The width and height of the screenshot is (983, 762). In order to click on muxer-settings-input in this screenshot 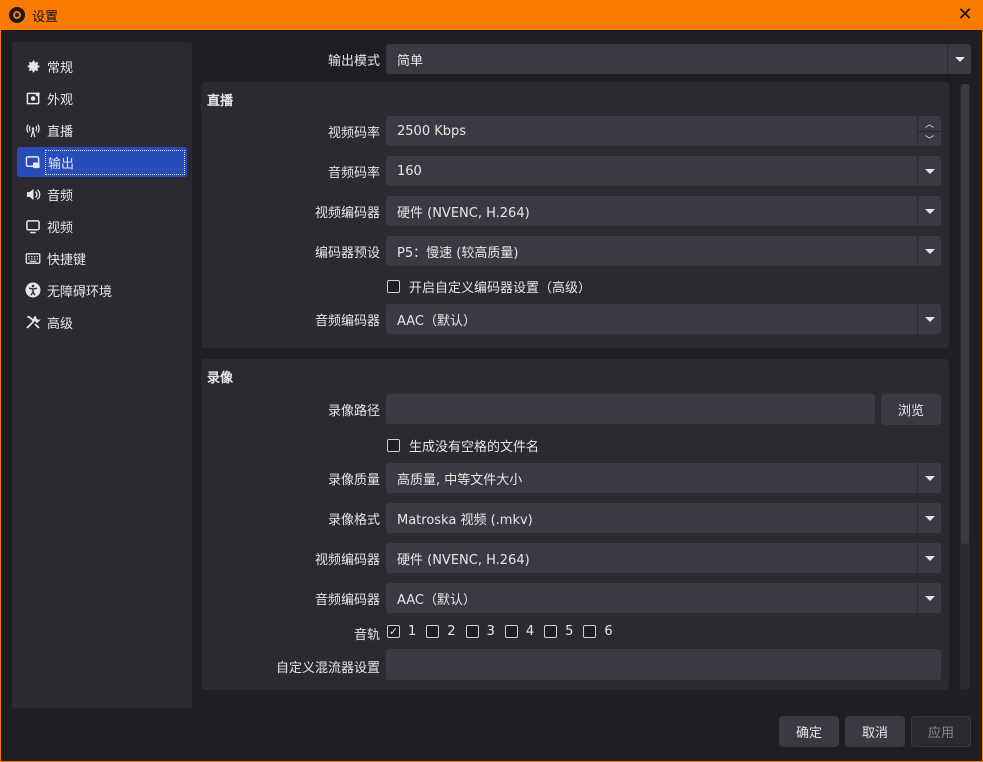, I will do `click(663, 664)`.